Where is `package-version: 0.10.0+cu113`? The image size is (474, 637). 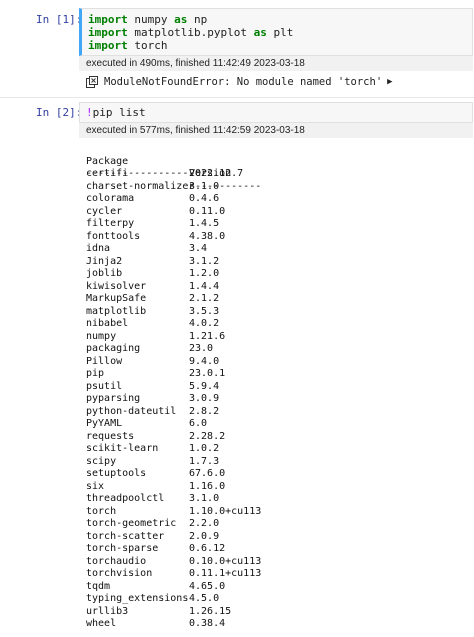 package-version: 0.10.0+cu113 is located at coordinates (225, 561).